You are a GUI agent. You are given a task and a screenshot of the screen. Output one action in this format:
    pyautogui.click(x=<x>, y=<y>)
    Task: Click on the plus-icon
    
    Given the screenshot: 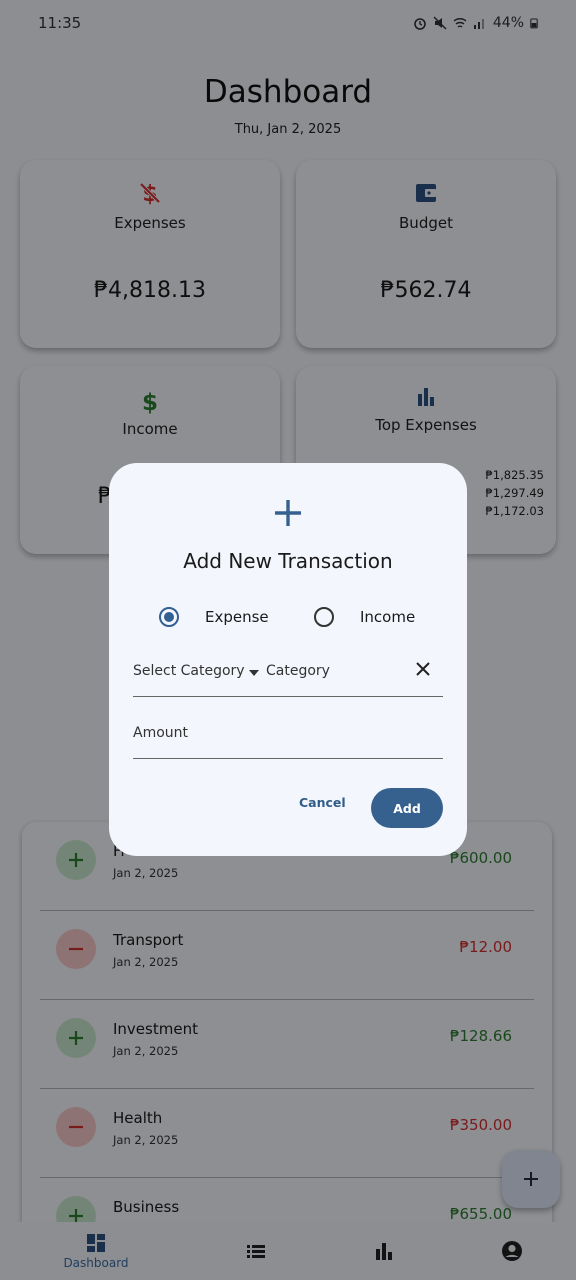 What is the action you would take?
    pyautogui.click(x=288, y=513)
    